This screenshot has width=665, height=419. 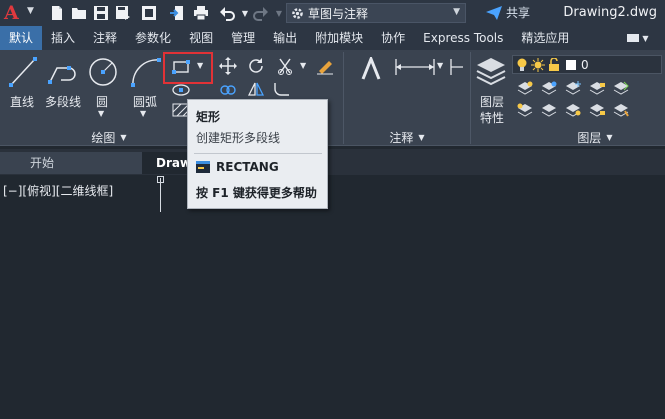 What do you see at coordinates (597, 88) in the screenshot?
I see `layer-lock-icon` at bounding box center [597, 88].